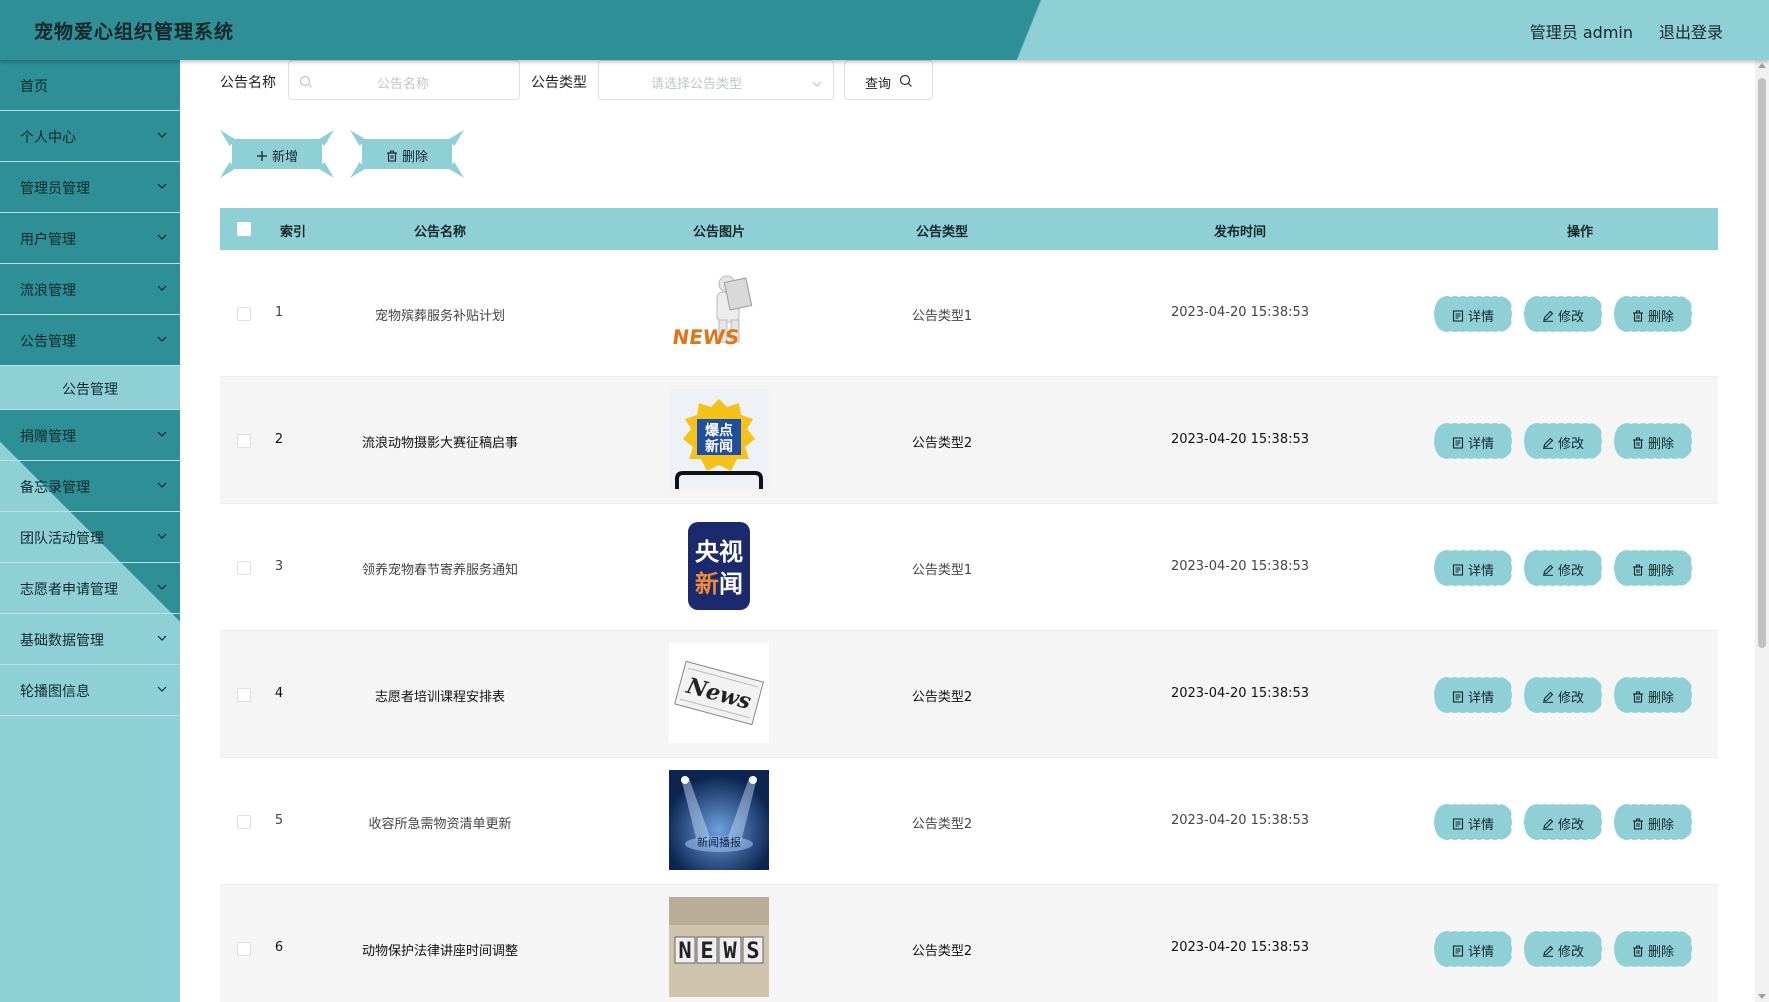 The image size is (1769, 1002). I want to click on column-header-index: 索引, so click(293, 232).